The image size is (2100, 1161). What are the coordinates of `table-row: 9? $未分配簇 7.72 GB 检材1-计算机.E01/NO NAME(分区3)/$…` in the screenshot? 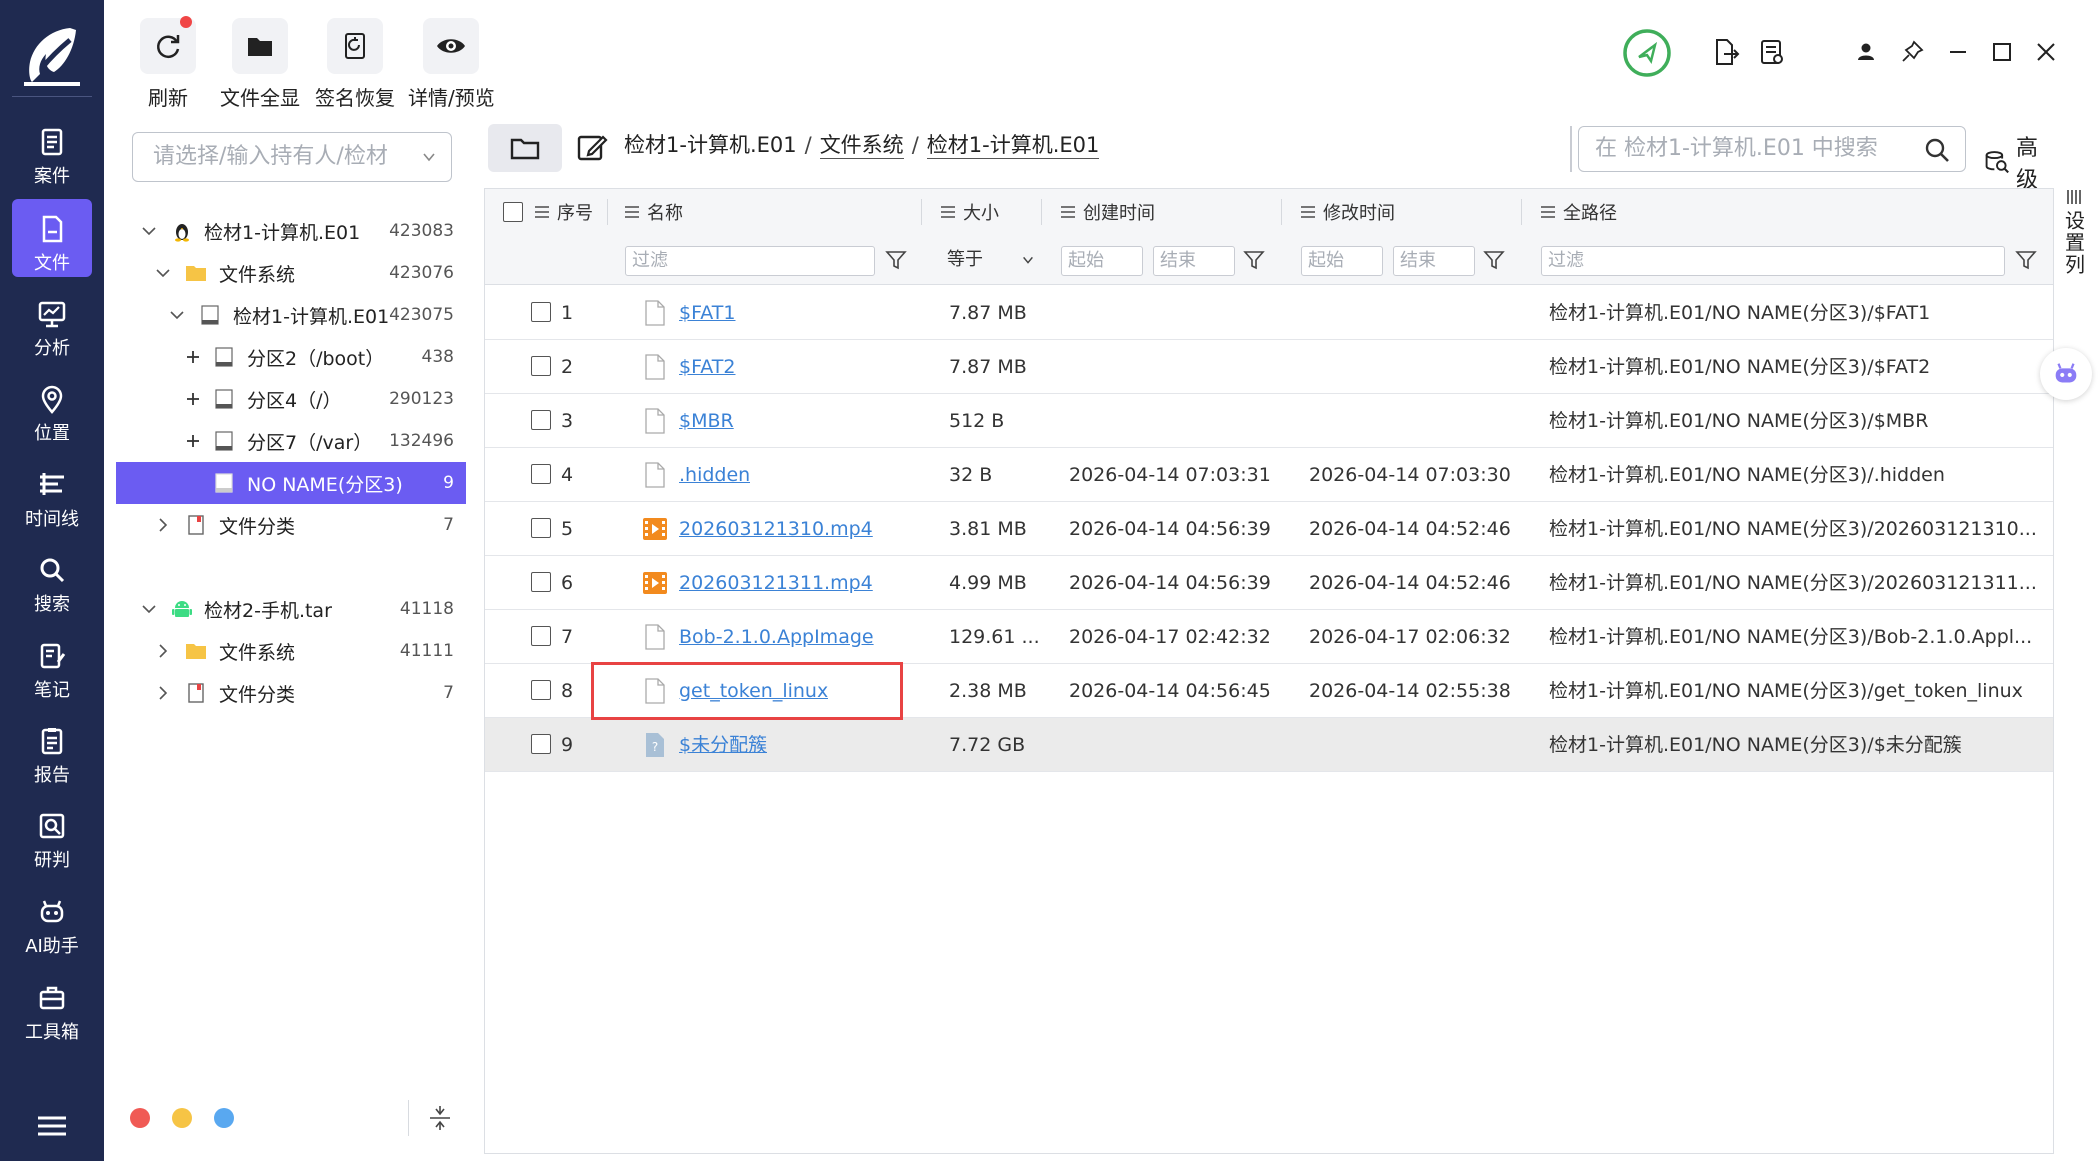 It's located at (1269, 745).